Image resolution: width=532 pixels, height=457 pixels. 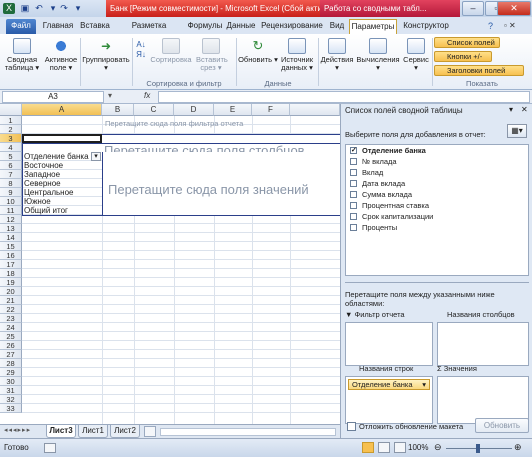 What do you see at coordinates (11, 408) in the screenshot?
I see `row-header: 33` at bounding box center [11, 408].